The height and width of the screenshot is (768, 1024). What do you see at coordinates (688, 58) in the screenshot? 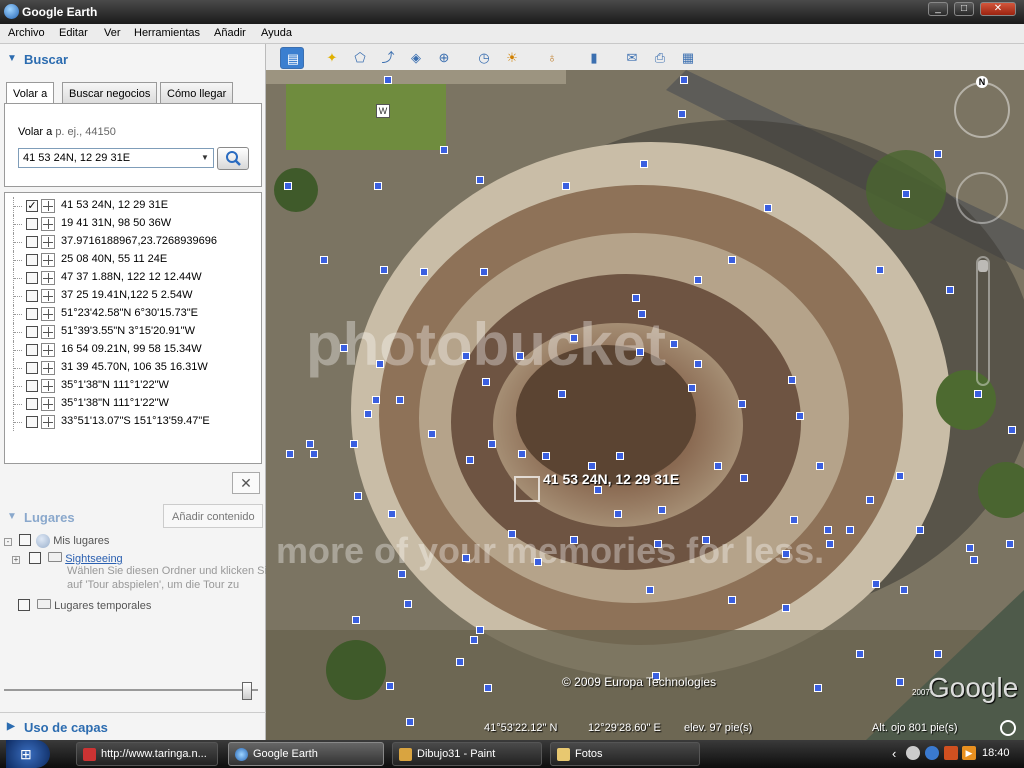
I see `view-in-maps-button: ▦` at bounding box center [688, 58].